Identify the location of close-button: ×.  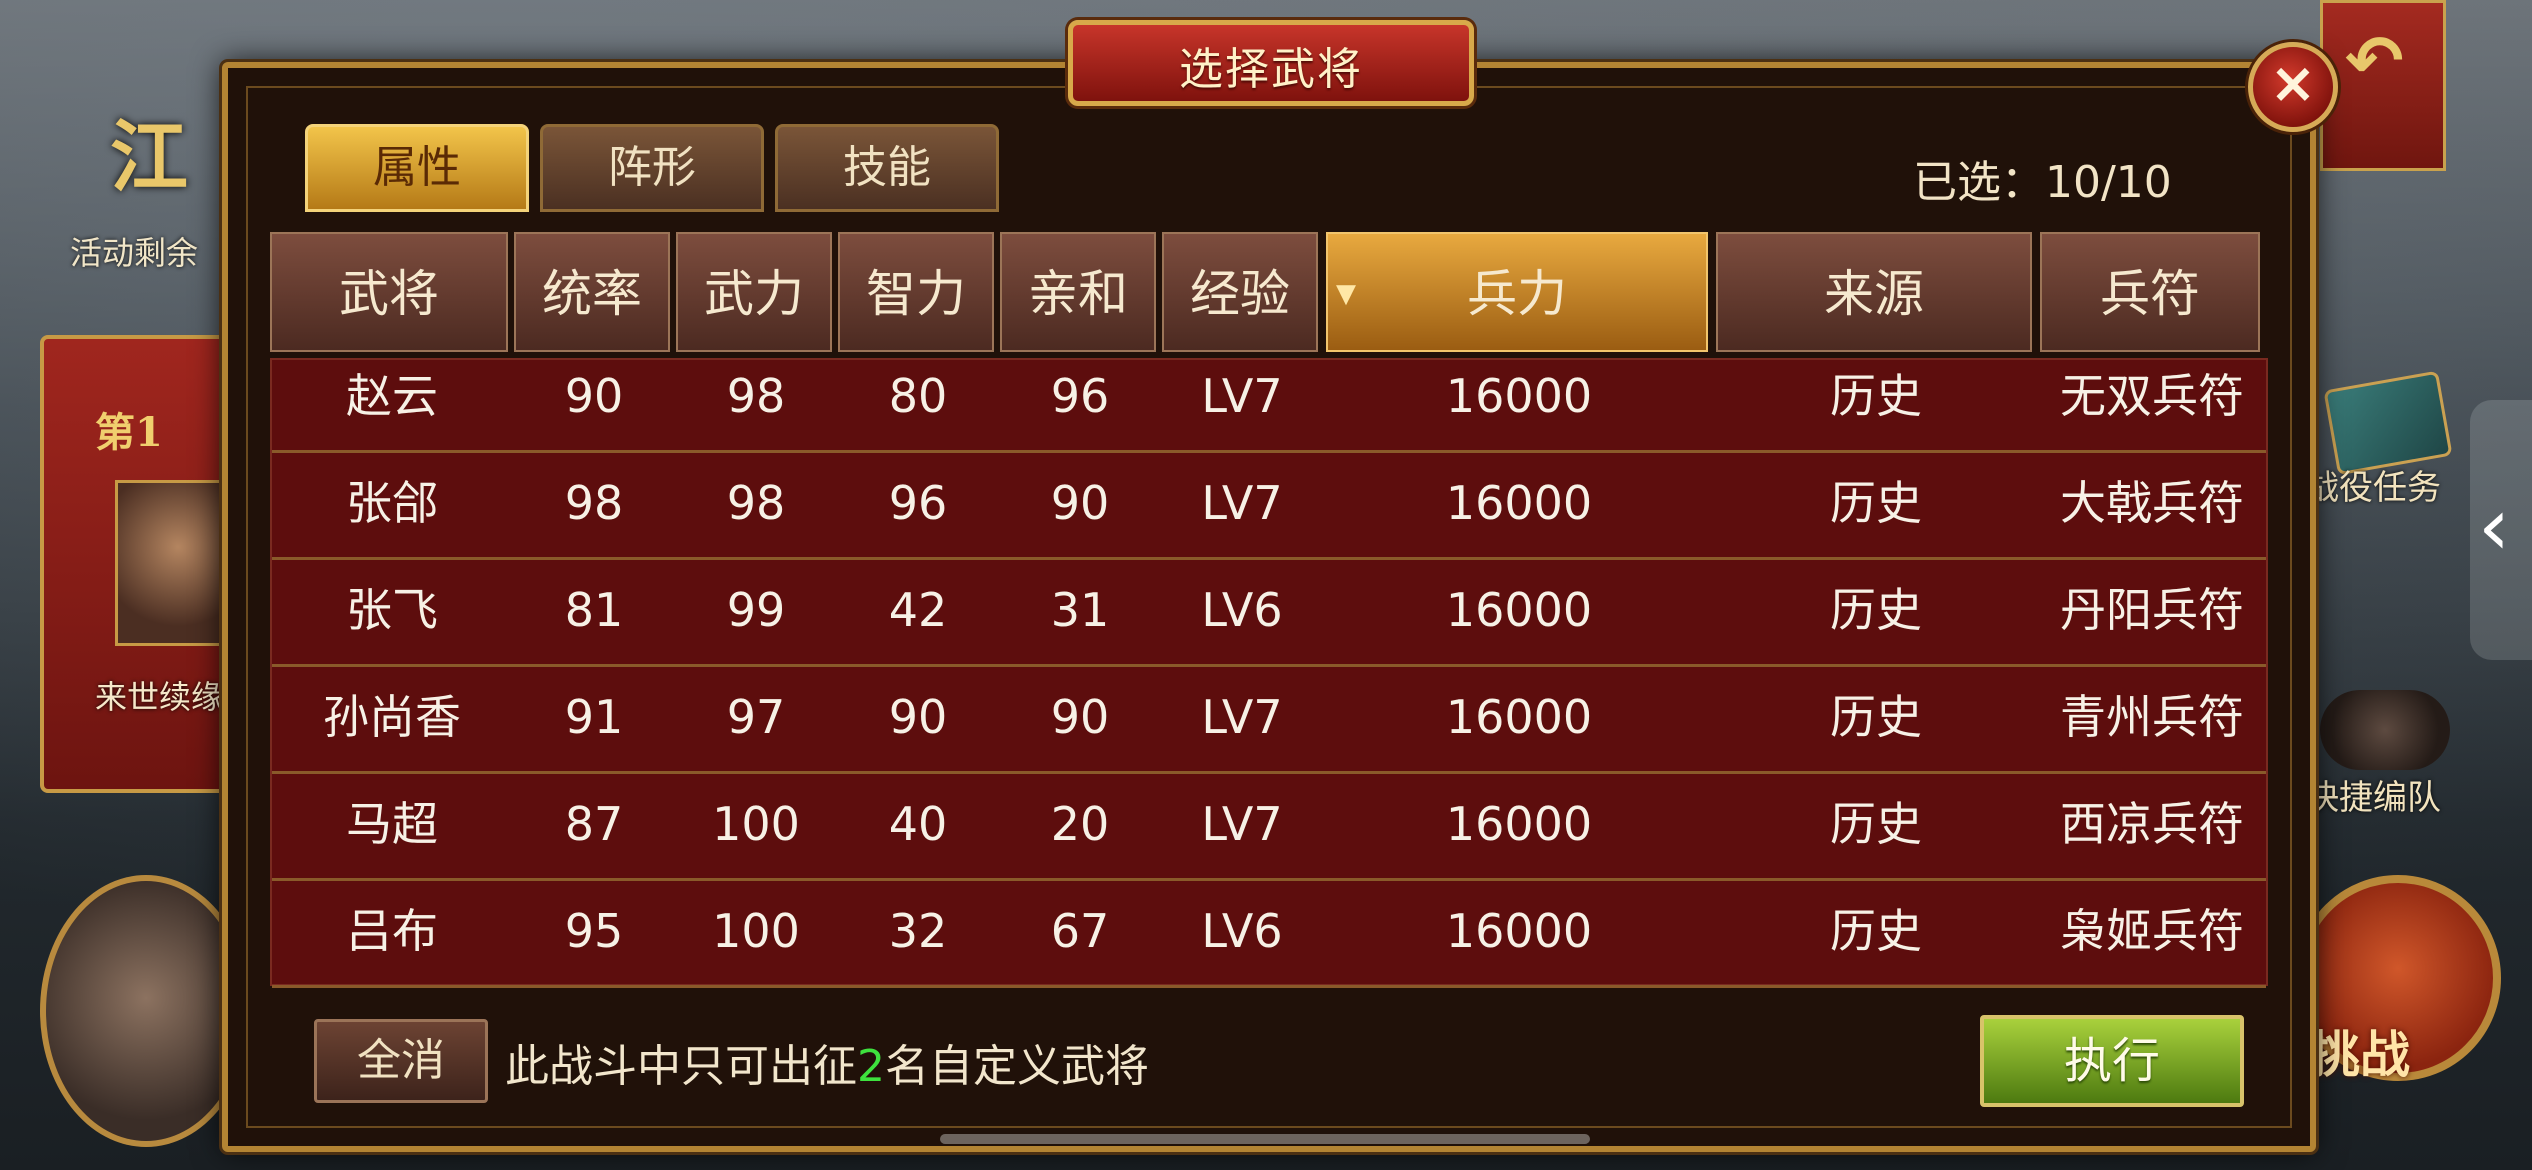
(2293, 87).